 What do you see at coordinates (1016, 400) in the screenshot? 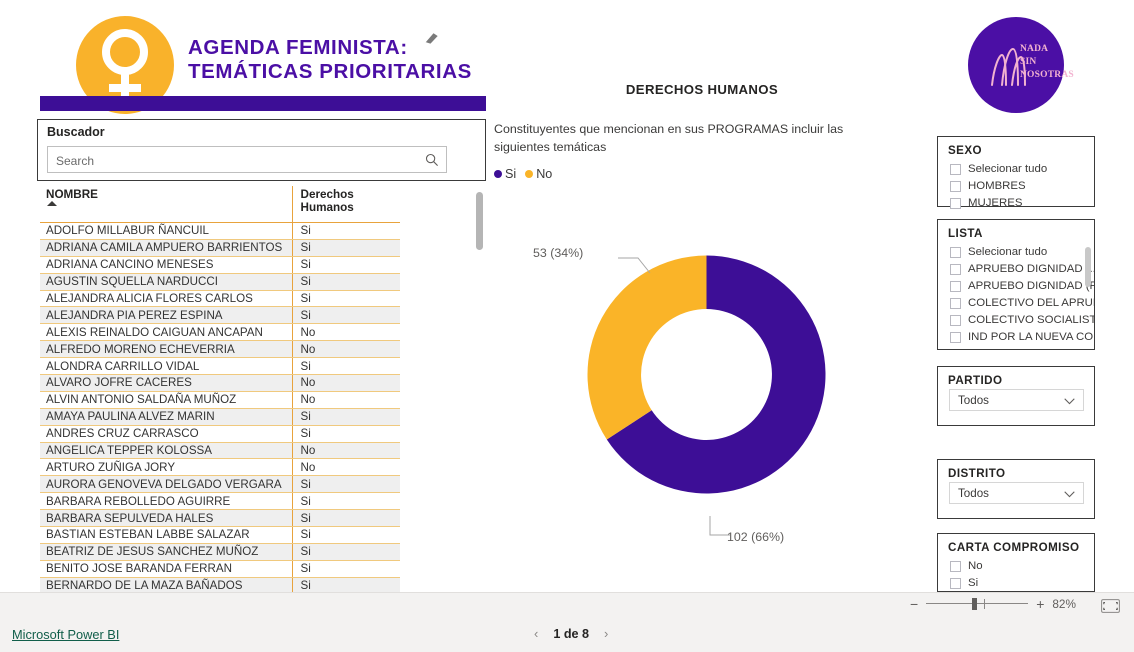
I see `partido-dropdown: Todos` at bounding box center [1016, 400].